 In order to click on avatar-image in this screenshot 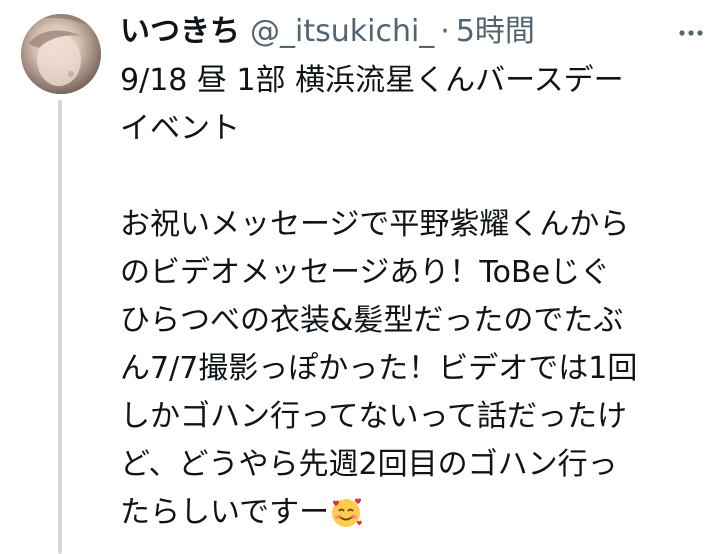, I will do `click(61, 54)`.